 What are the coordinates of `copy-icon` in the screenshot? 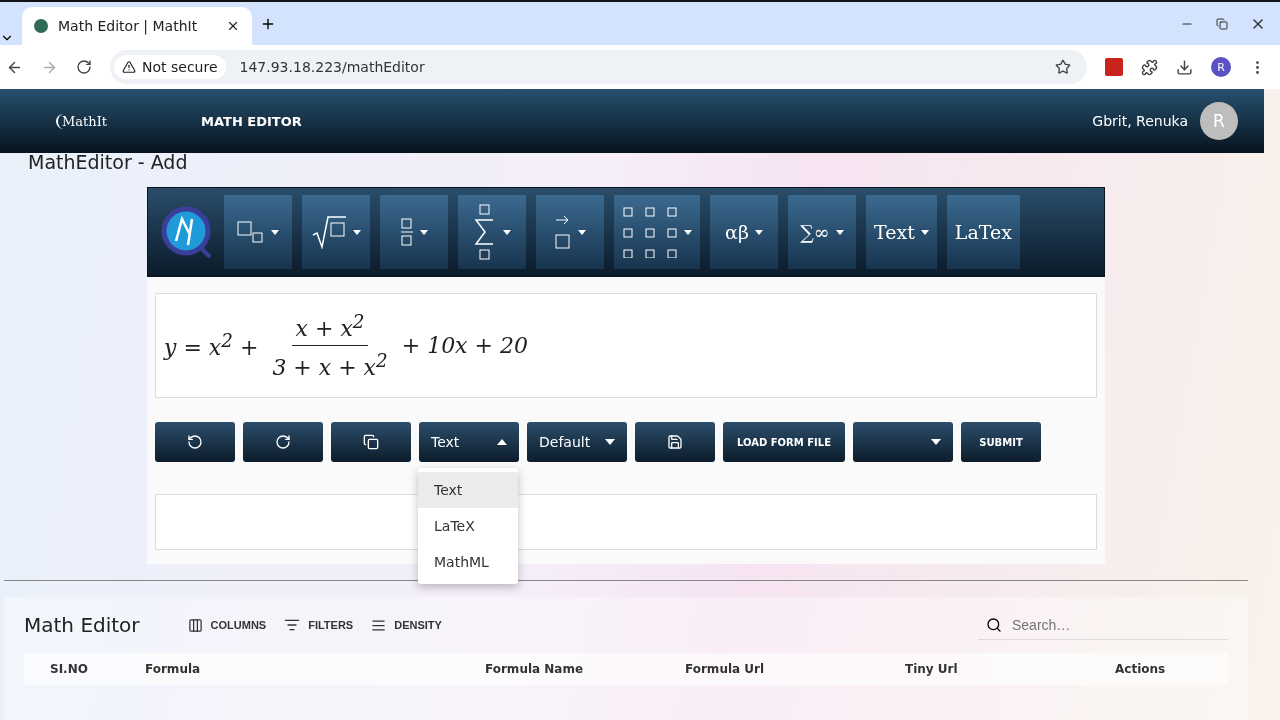 It's located at (371, 442).